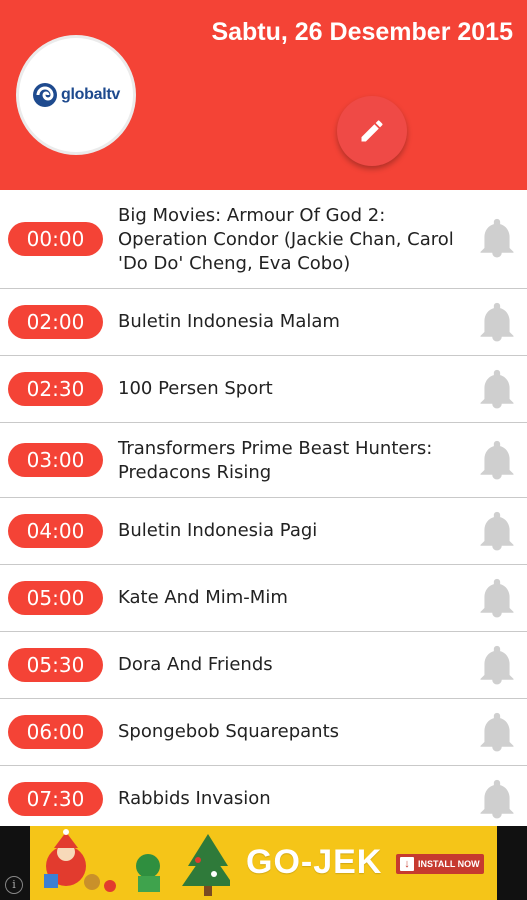  Describe the element at coordinates (229, 321) in the screenshot. I see `program-title: Buletin Indonesia Malam` at that location.